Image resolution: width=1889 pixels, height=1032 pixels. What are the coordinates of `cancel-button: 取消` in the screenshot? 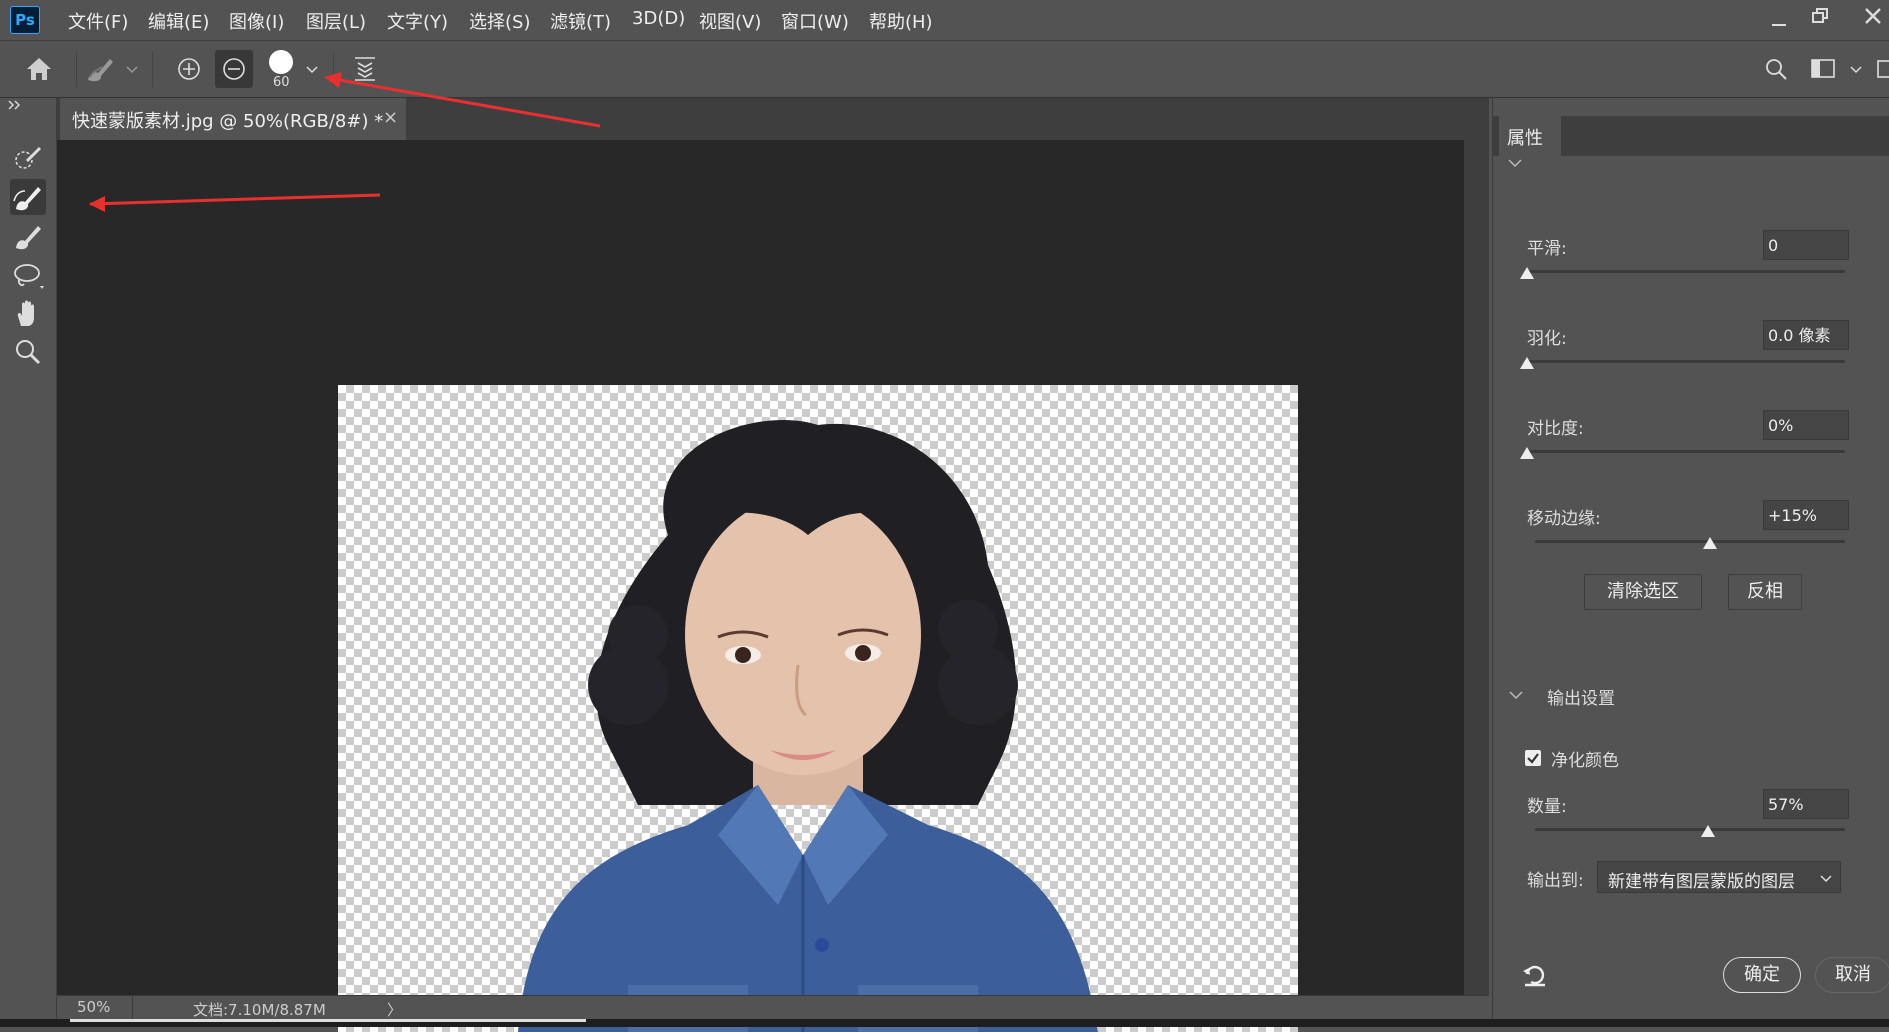 It's located at (1852, 975).